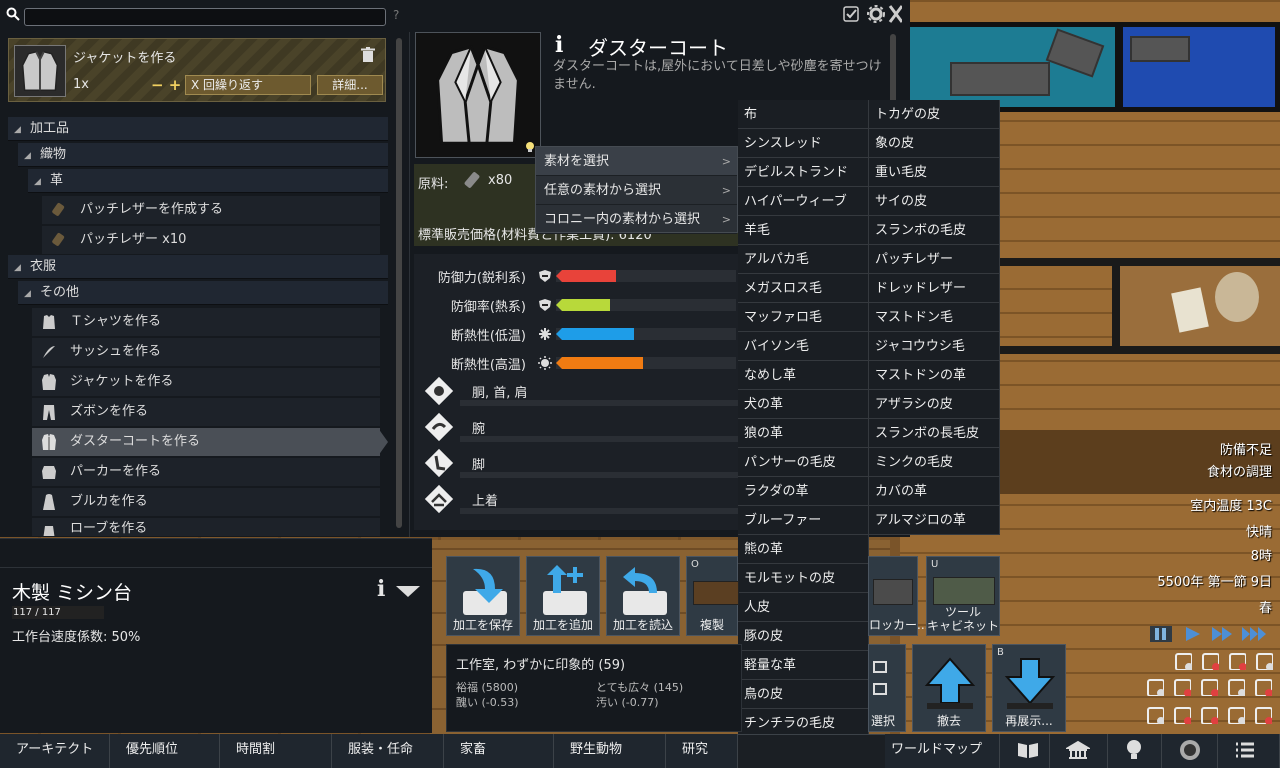 This screenshot has width=1280, height=768. What do you see at coordinates (803, 462) in the screenshot?
I see `material-option: パンサーの毛皮` at bounding box center [803, 462].